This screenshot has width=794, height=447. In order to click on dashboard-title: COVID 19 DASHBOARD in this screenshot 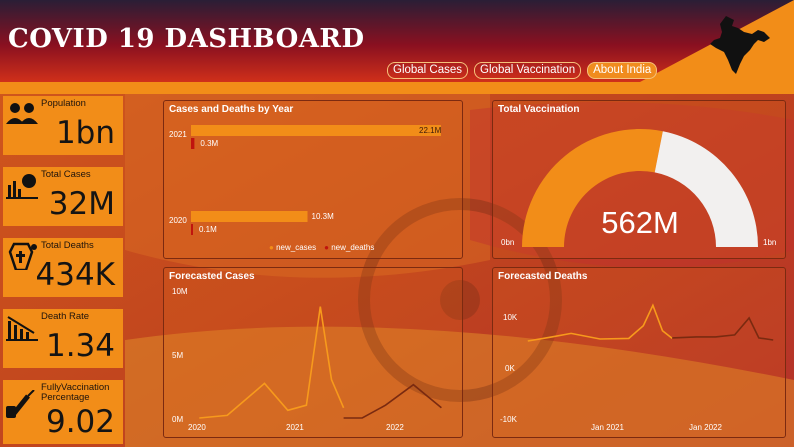, I will do `click(186, 39)`.